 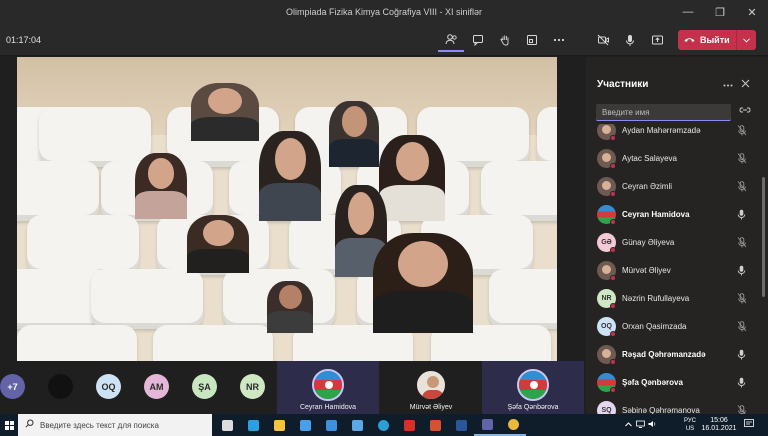 I want to click on raise-hand-icon, so click(x=505, y=40).